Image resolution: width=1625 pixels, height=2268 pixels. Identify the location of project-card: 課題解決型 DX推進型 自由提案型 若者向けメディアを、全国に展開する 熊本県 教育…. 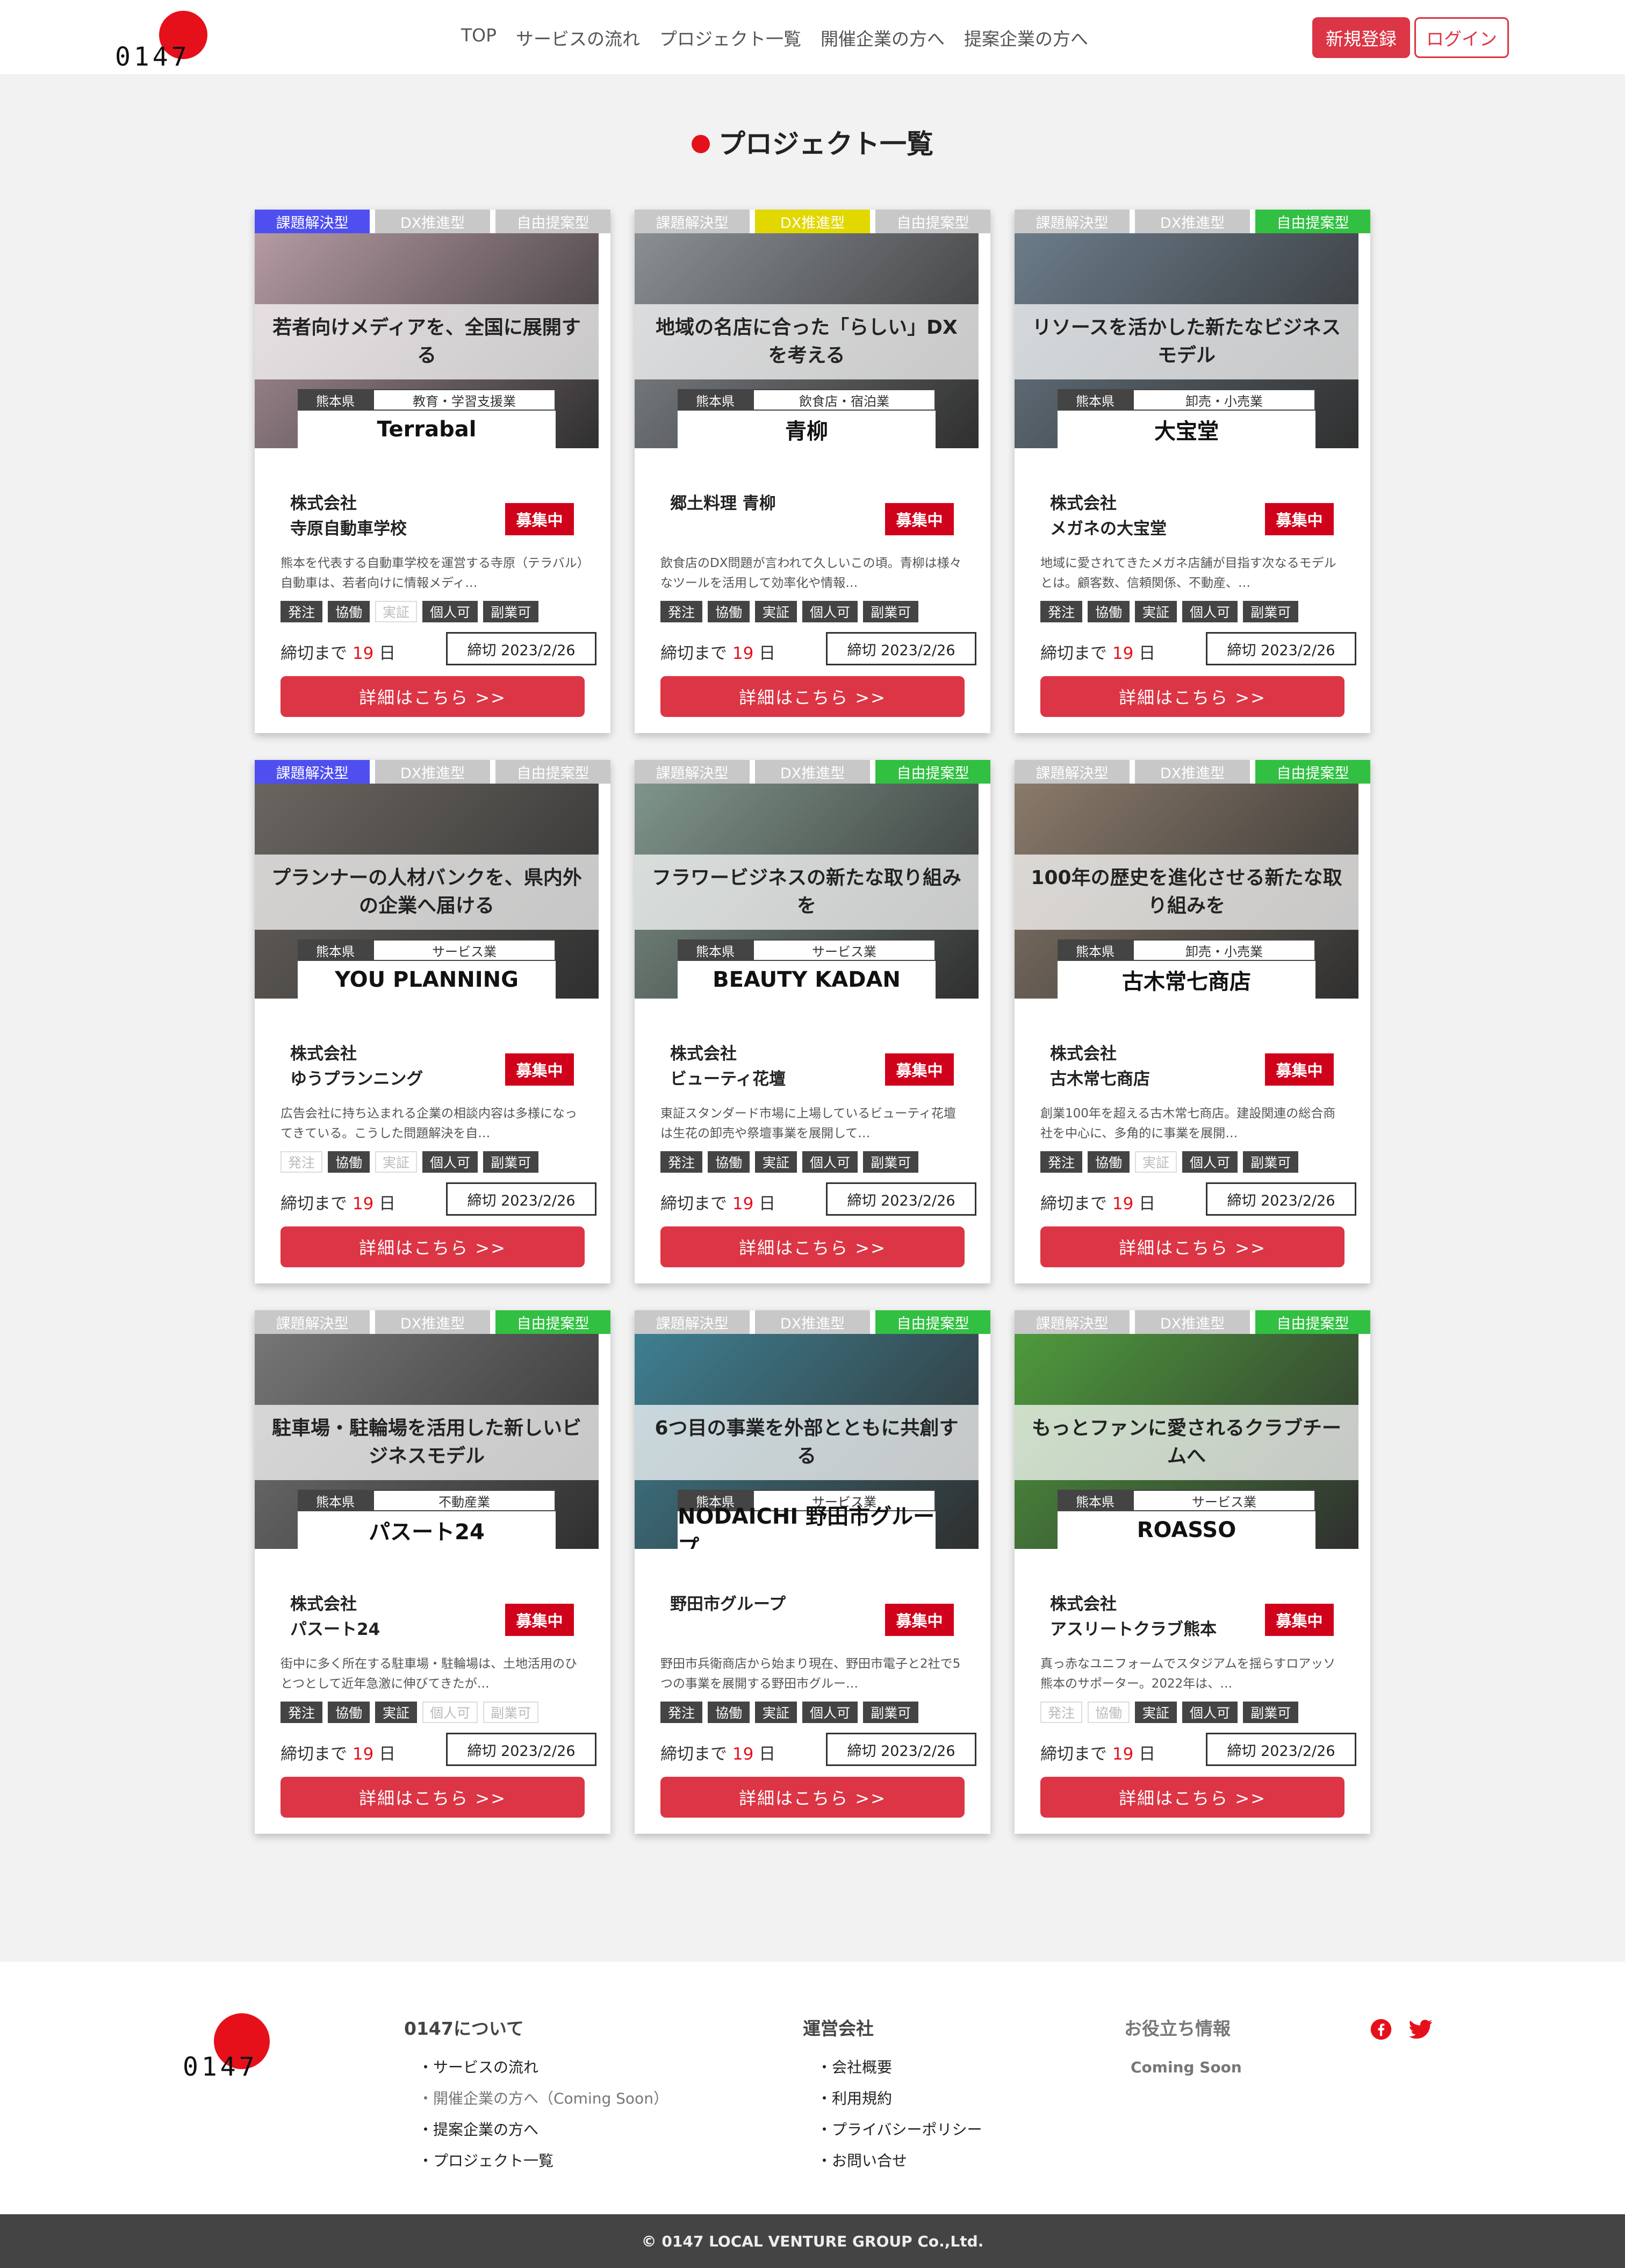
(432, 471).